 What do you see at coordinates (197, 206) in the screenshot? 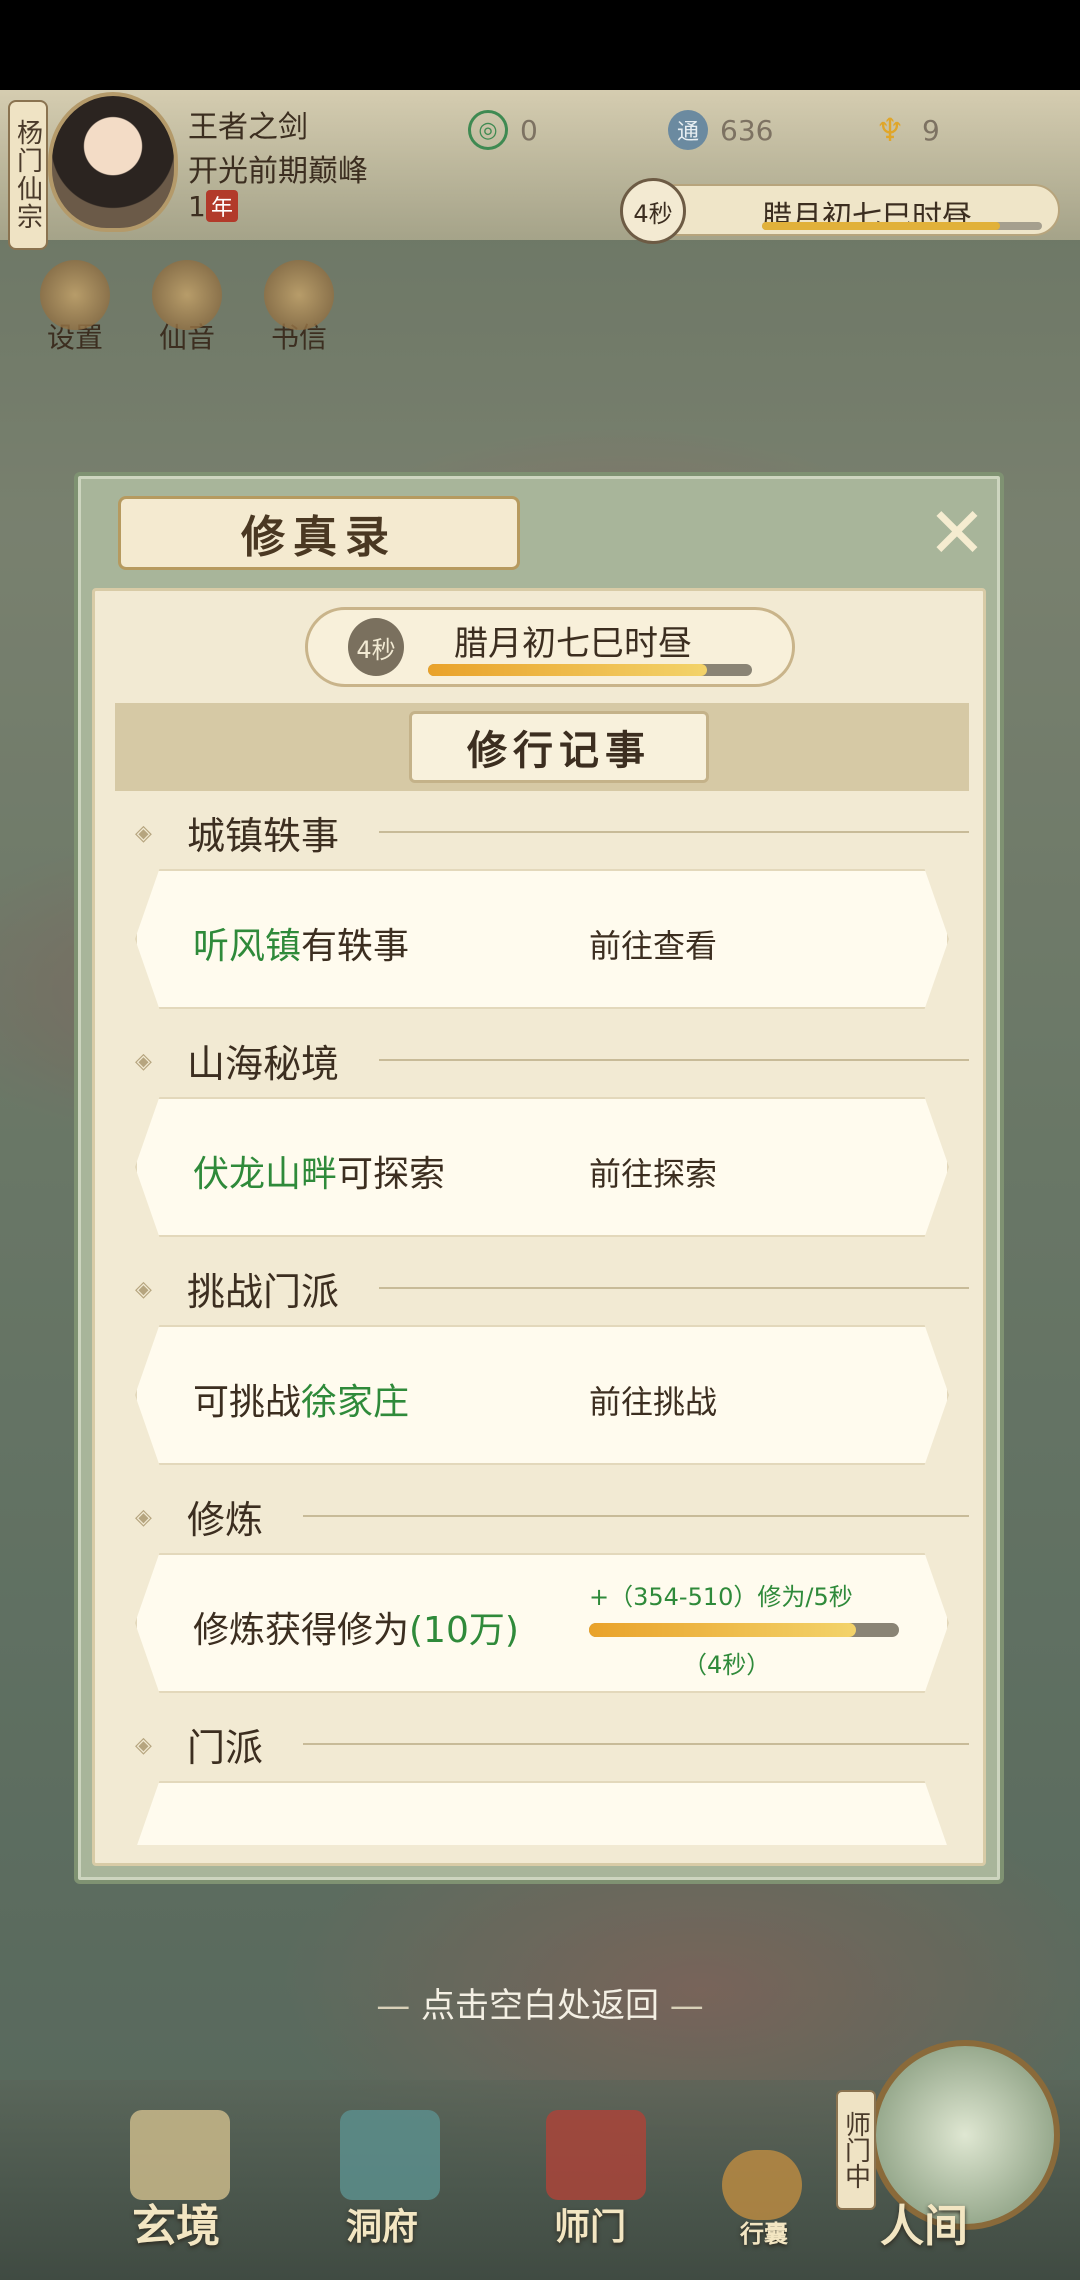
I see `player-age-number: 1` at bounding box center [197, 206].